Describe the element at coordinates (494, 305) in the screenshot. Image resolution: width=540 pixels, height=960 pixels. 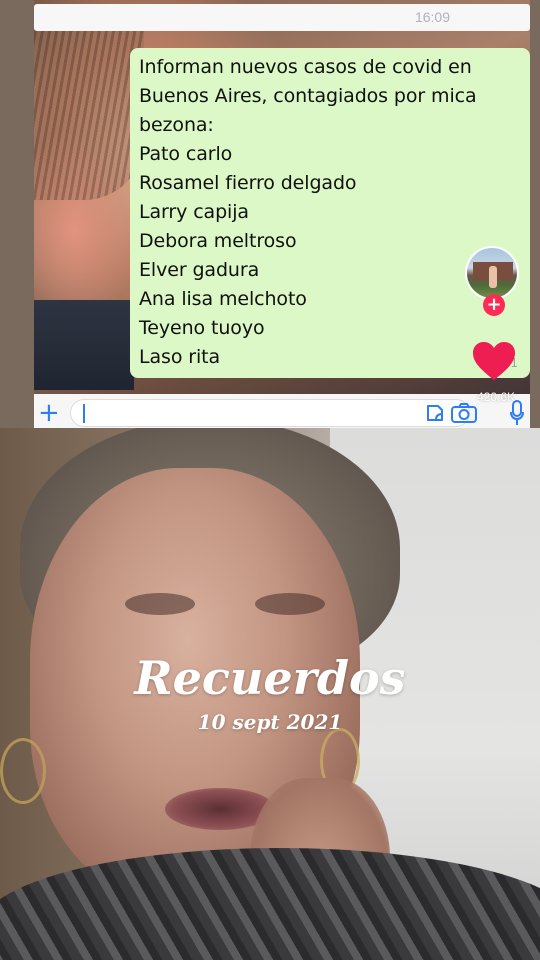
I see `follow-button: +` at that location.